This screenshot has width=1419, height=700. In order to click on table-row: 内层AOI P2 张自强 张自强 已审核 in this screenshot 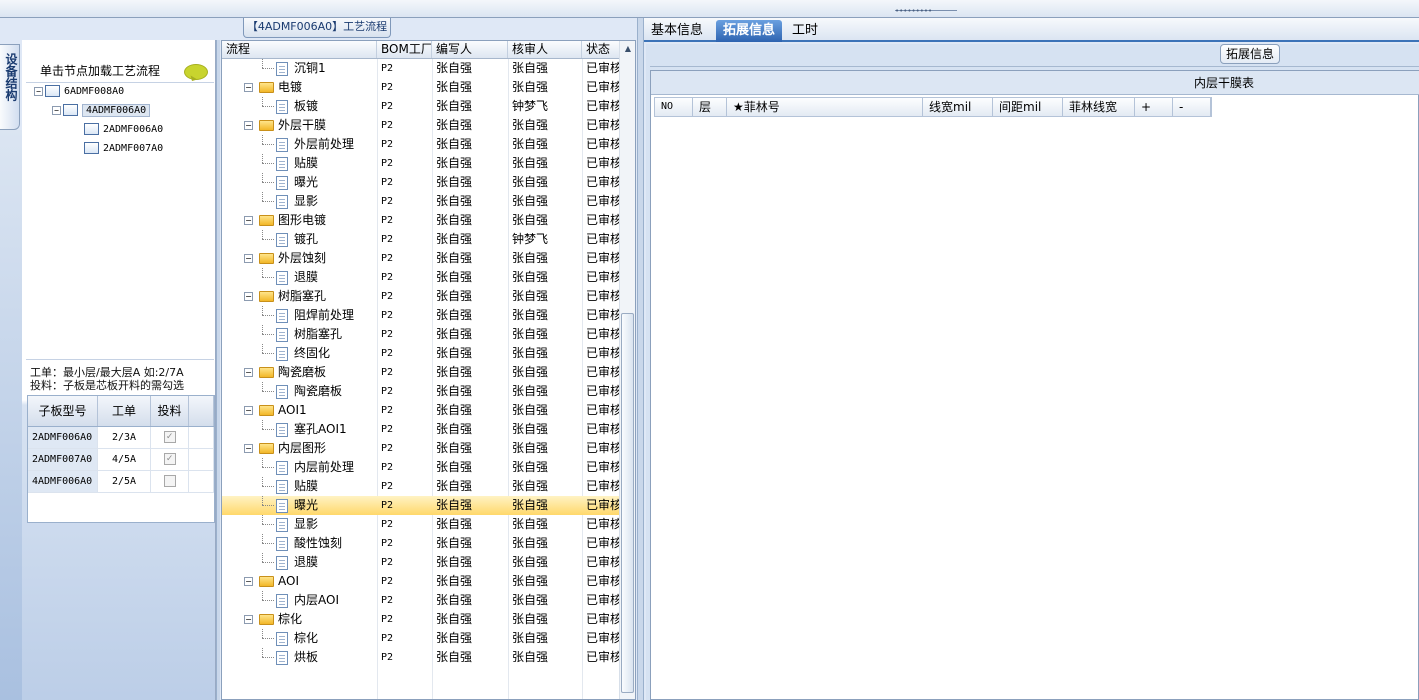, I will do `click(422, 600)`.